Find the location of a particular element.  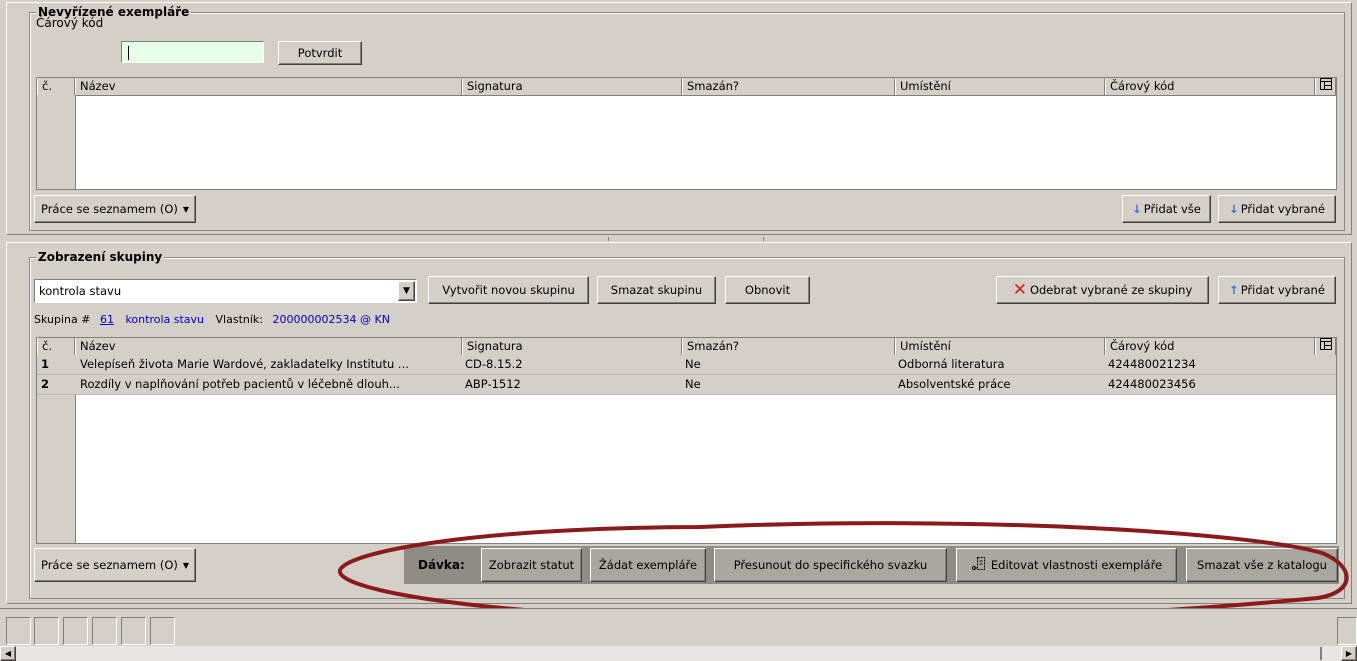

scroll-right-button: ▶ is located at coordinates (1349, 653).